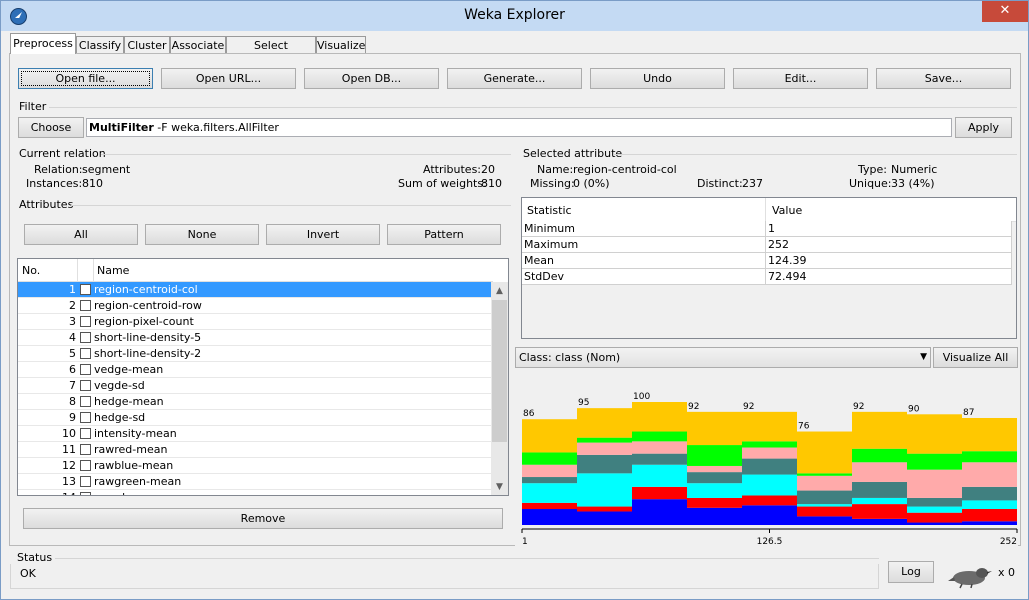 The height and width of the screenshot is (600, 1029). I want to click on selected-attribute-label: Selected attribute, so click(573, 153).